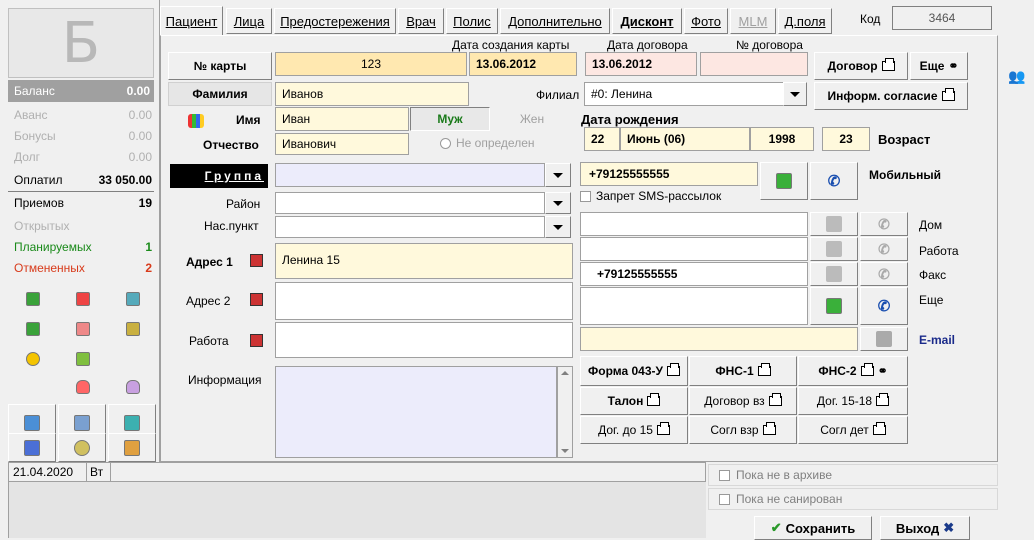 This screenshot has height=540, width=1034. Describe the element at coordinates (558, 203) in the screenshot. I see `district-dropdown-button` at that location.